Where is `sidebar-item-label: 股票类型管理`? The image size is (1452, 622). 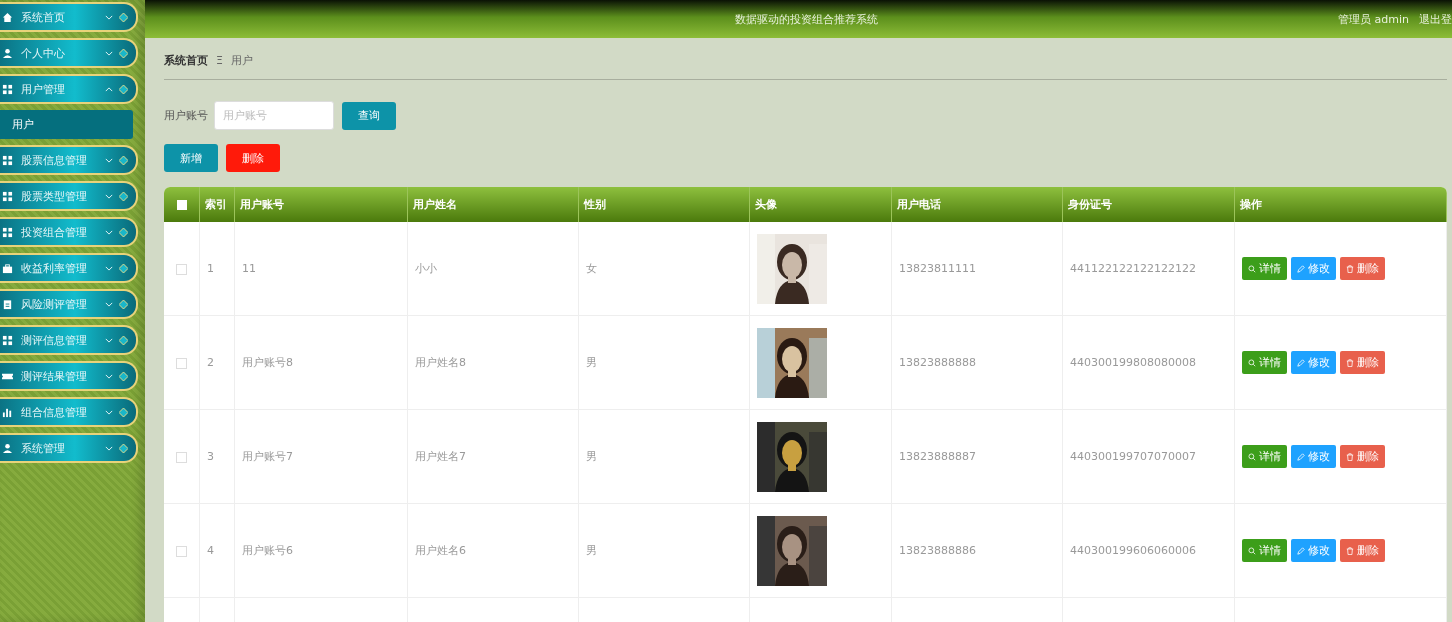 sidebar-item-label: 股票类型管理 is located at coordinates (54, 196).